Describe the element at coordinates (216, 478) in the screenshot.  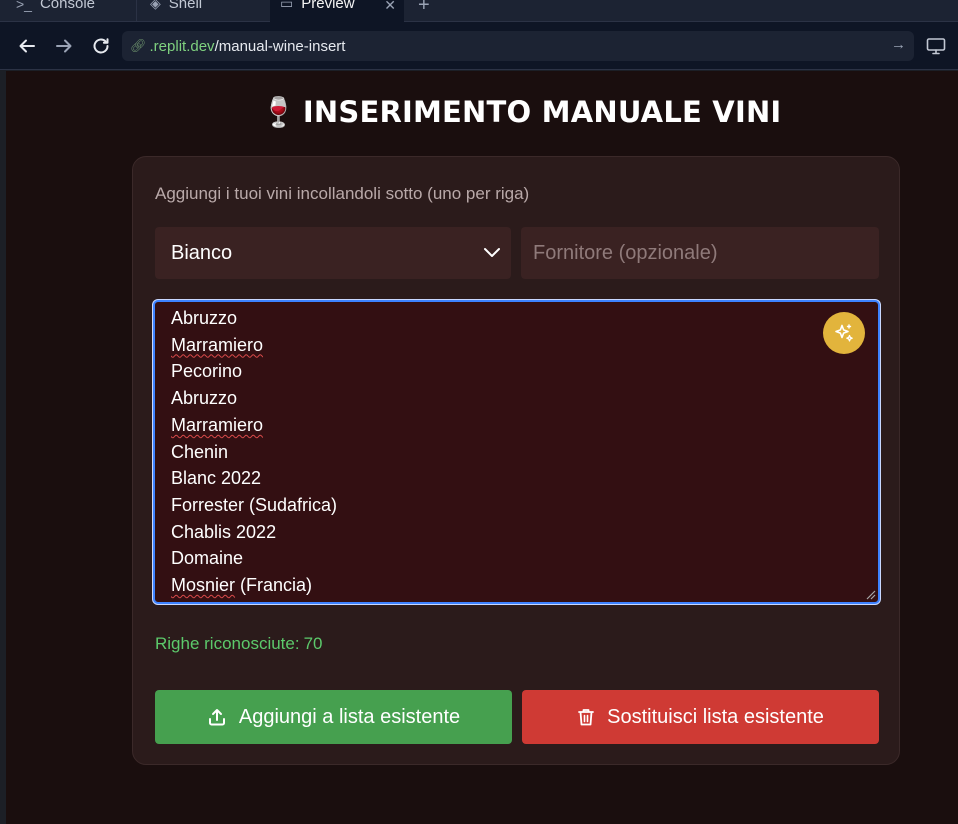
I see `wine-line: Blanc 2022` at that location.